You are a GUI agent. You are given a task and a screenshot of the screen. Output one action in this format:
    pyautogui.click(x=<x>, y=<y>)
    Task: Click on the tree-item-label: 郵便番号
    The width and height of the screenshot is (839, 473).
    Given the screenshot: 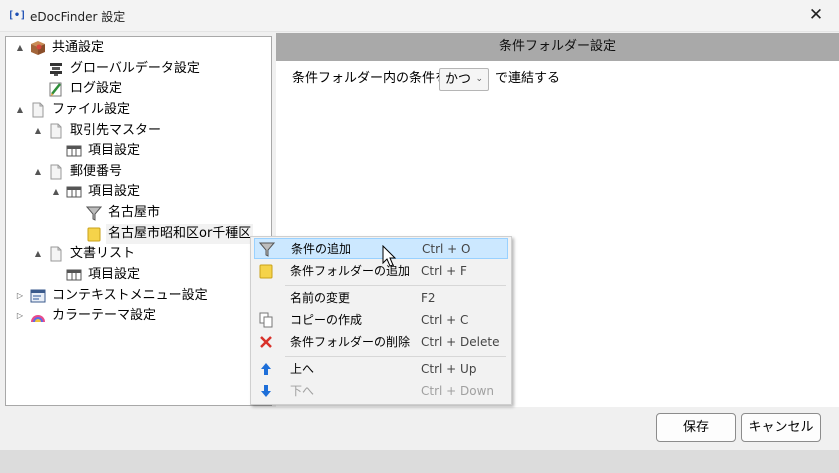 What is the action you would take?
    pyautogui.click(x=96, y=171)
    